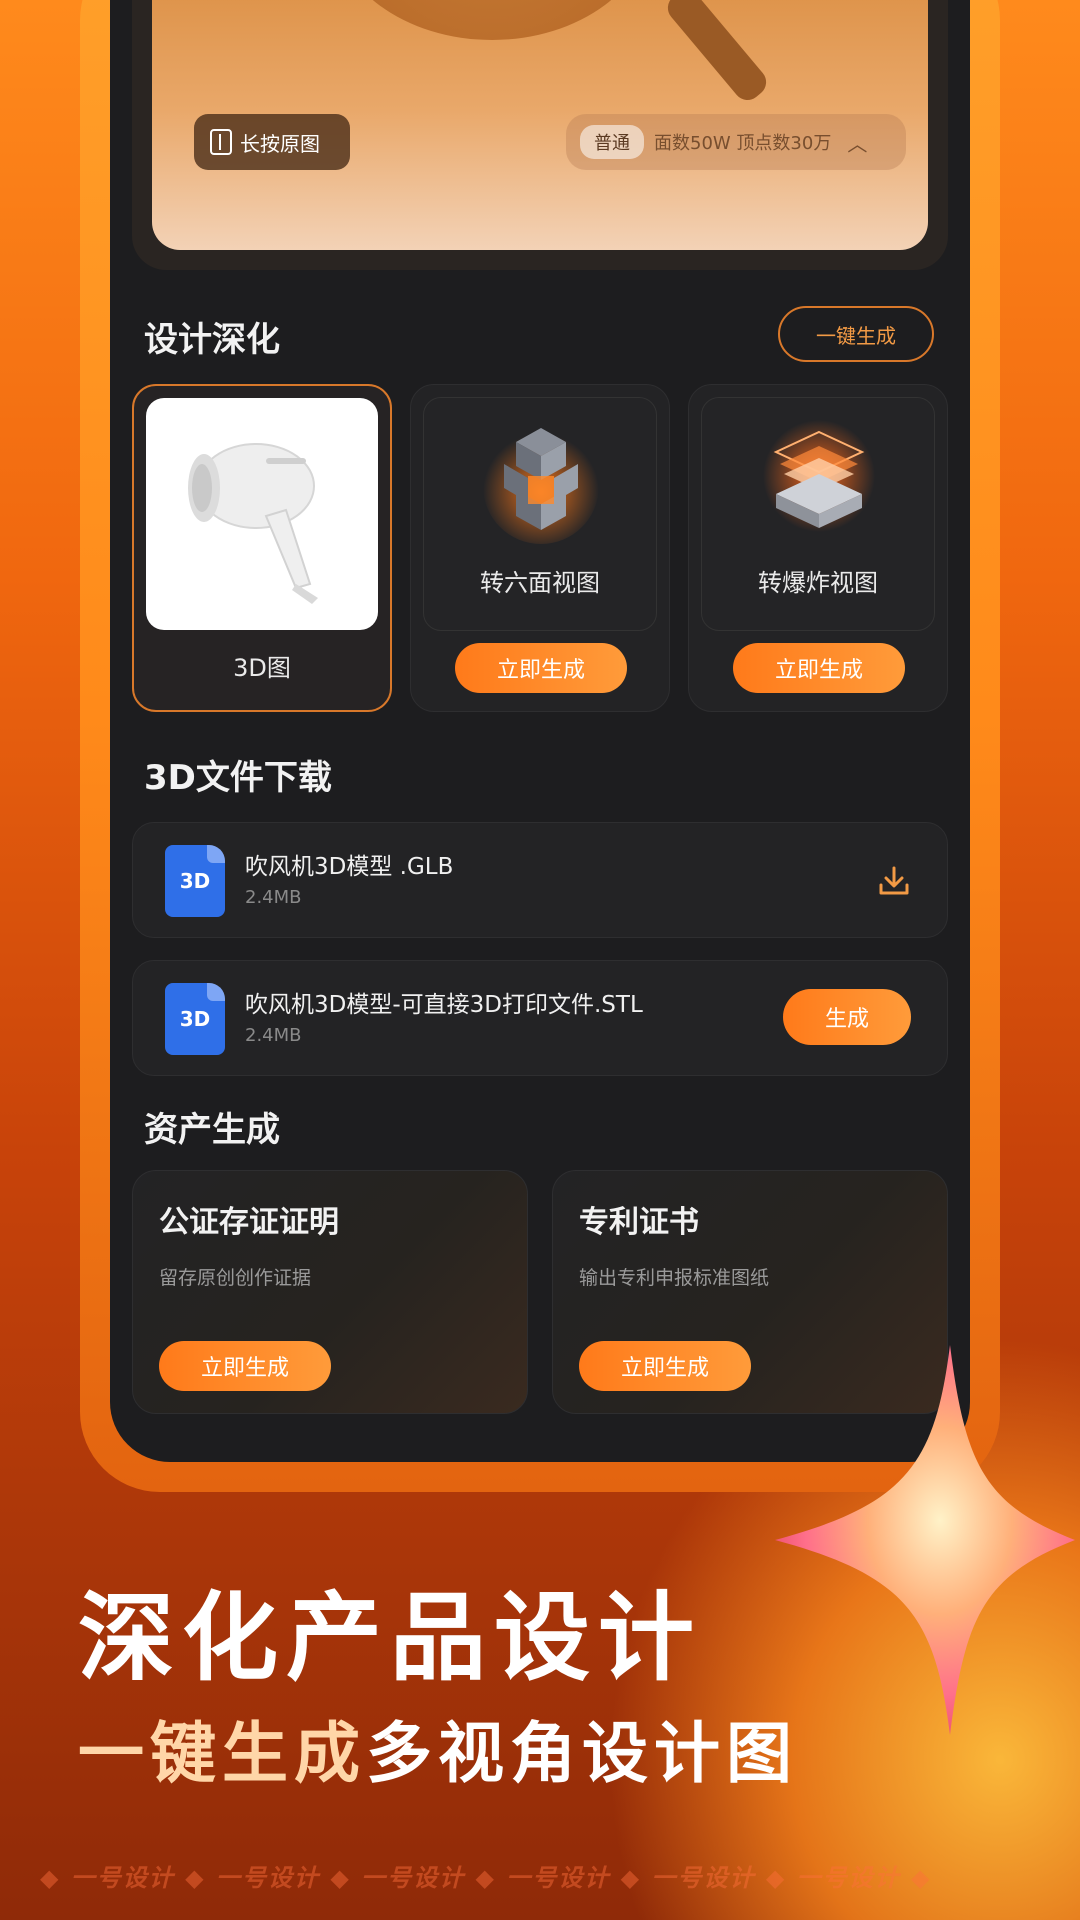 The width and height of the screenshot is (1080, 1920). I want to click on promo-subline: 一键生成多视角设计图, so click(438, 1748).